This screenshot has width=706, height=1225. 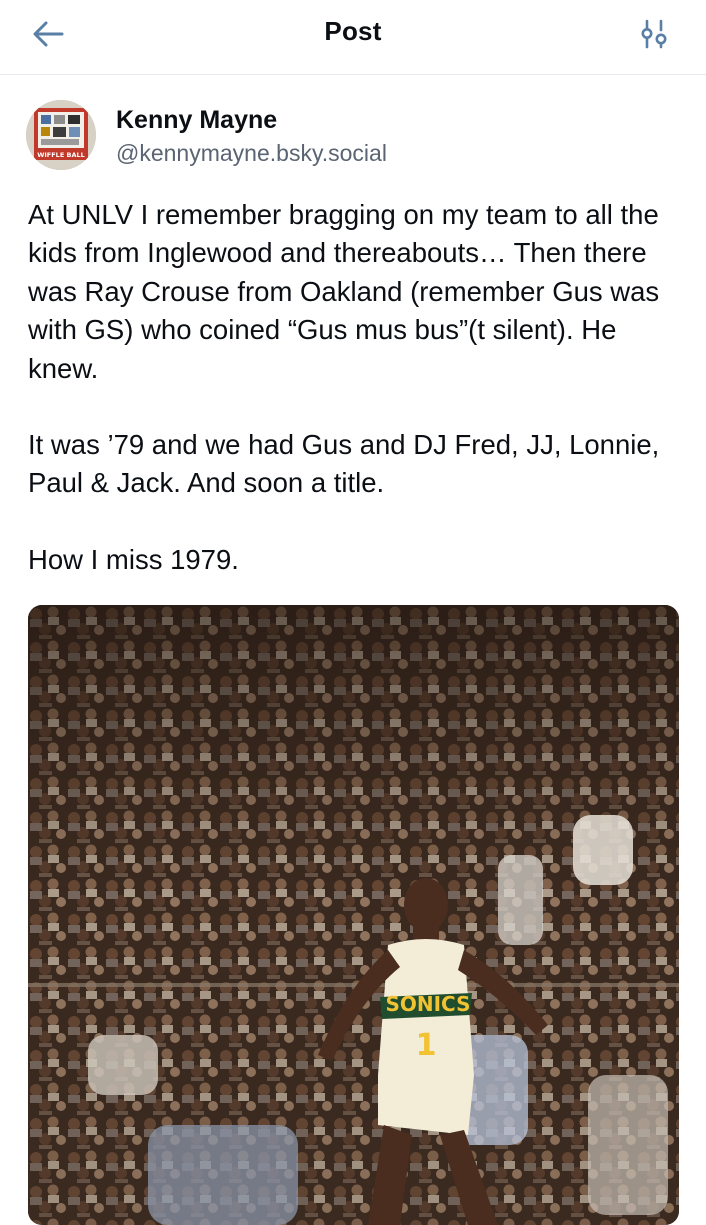 What do you see at coordinates (353, 31) in the screenshot?
I see `page-title: Post` at bounding box center [353, 31].